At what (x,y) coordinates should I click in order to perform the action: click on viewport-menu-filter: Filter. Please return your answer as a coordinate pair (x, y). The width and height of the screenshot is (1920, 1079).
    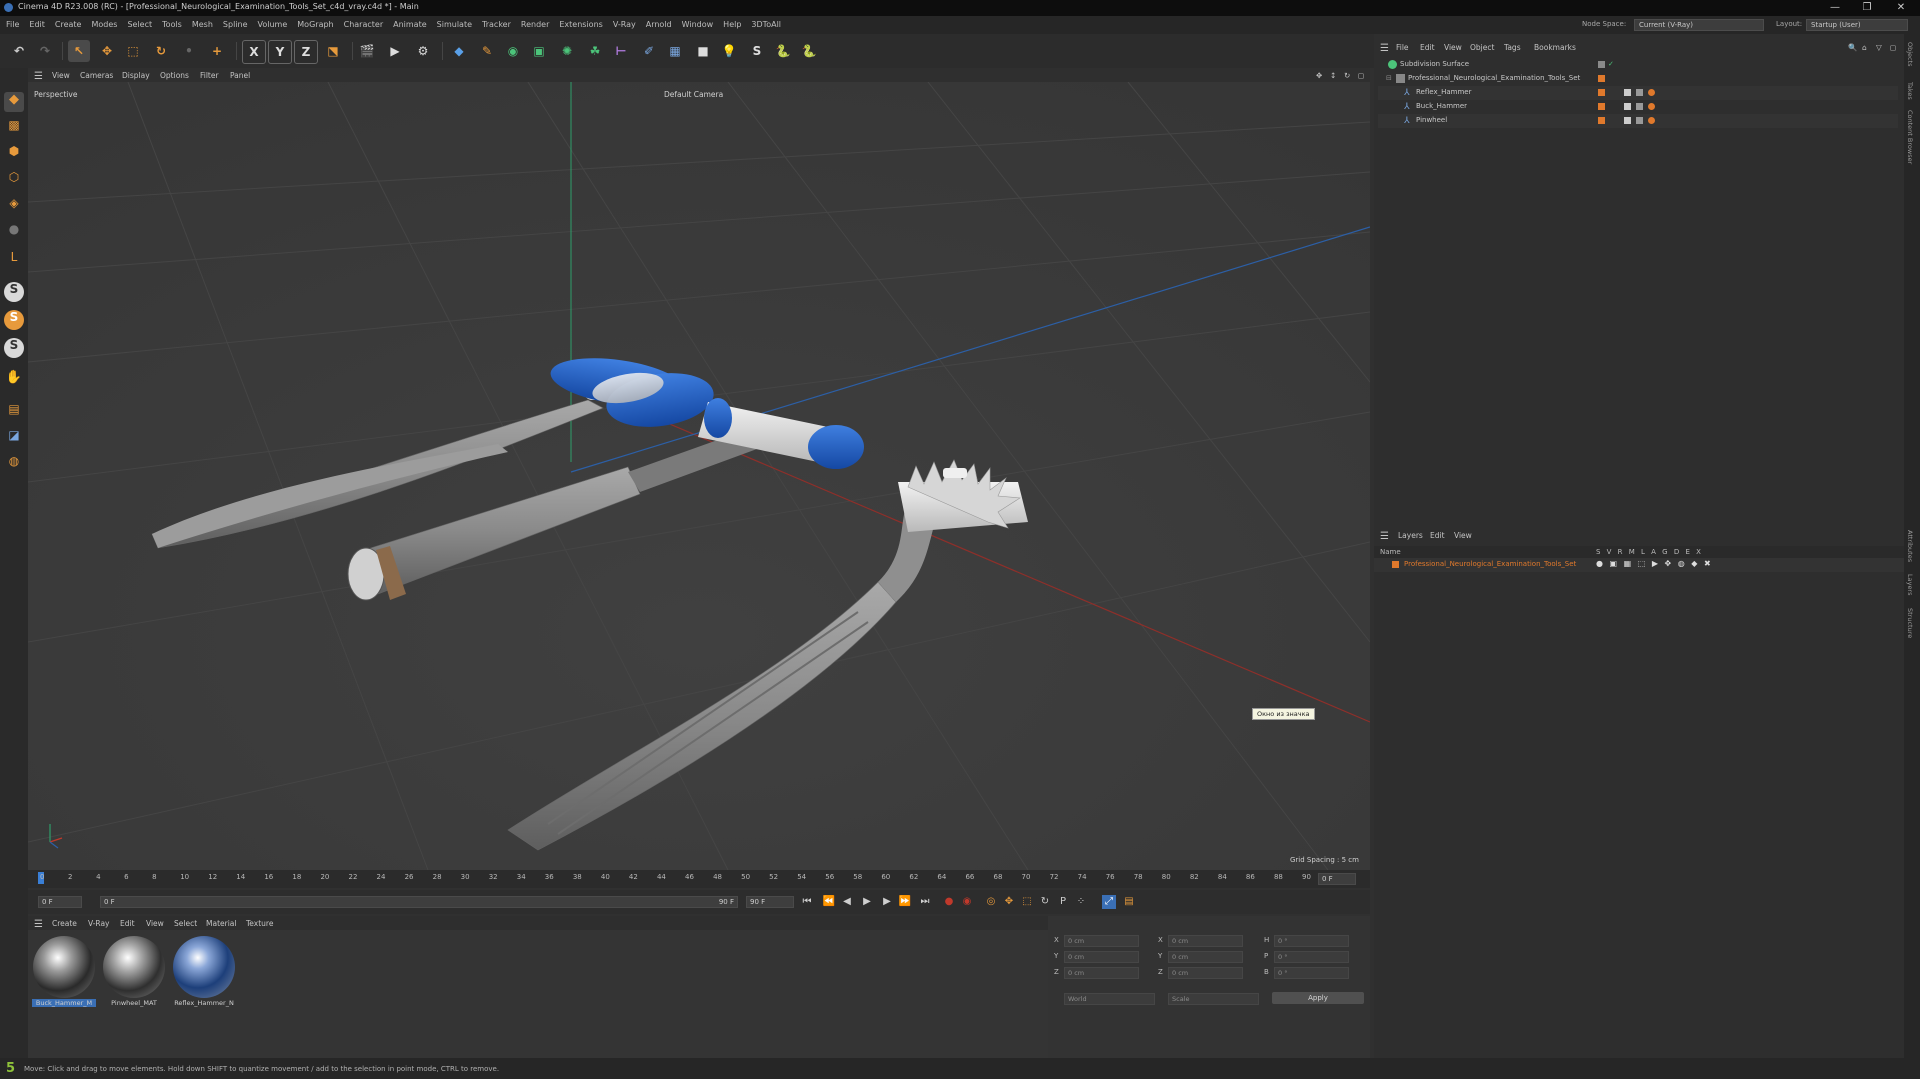
    Looking at the image, I should click on (209, 75).